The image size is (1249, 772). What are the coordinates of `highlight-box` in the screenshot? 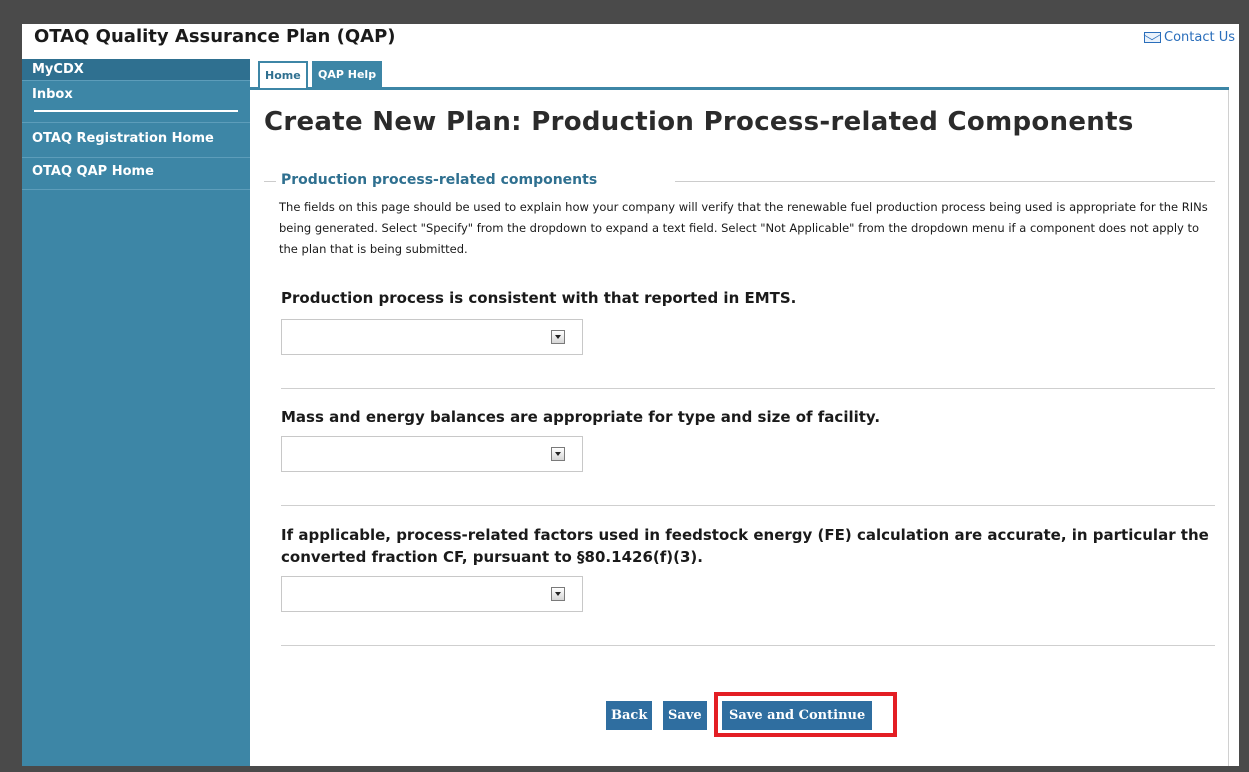 It's located at (805, 714).